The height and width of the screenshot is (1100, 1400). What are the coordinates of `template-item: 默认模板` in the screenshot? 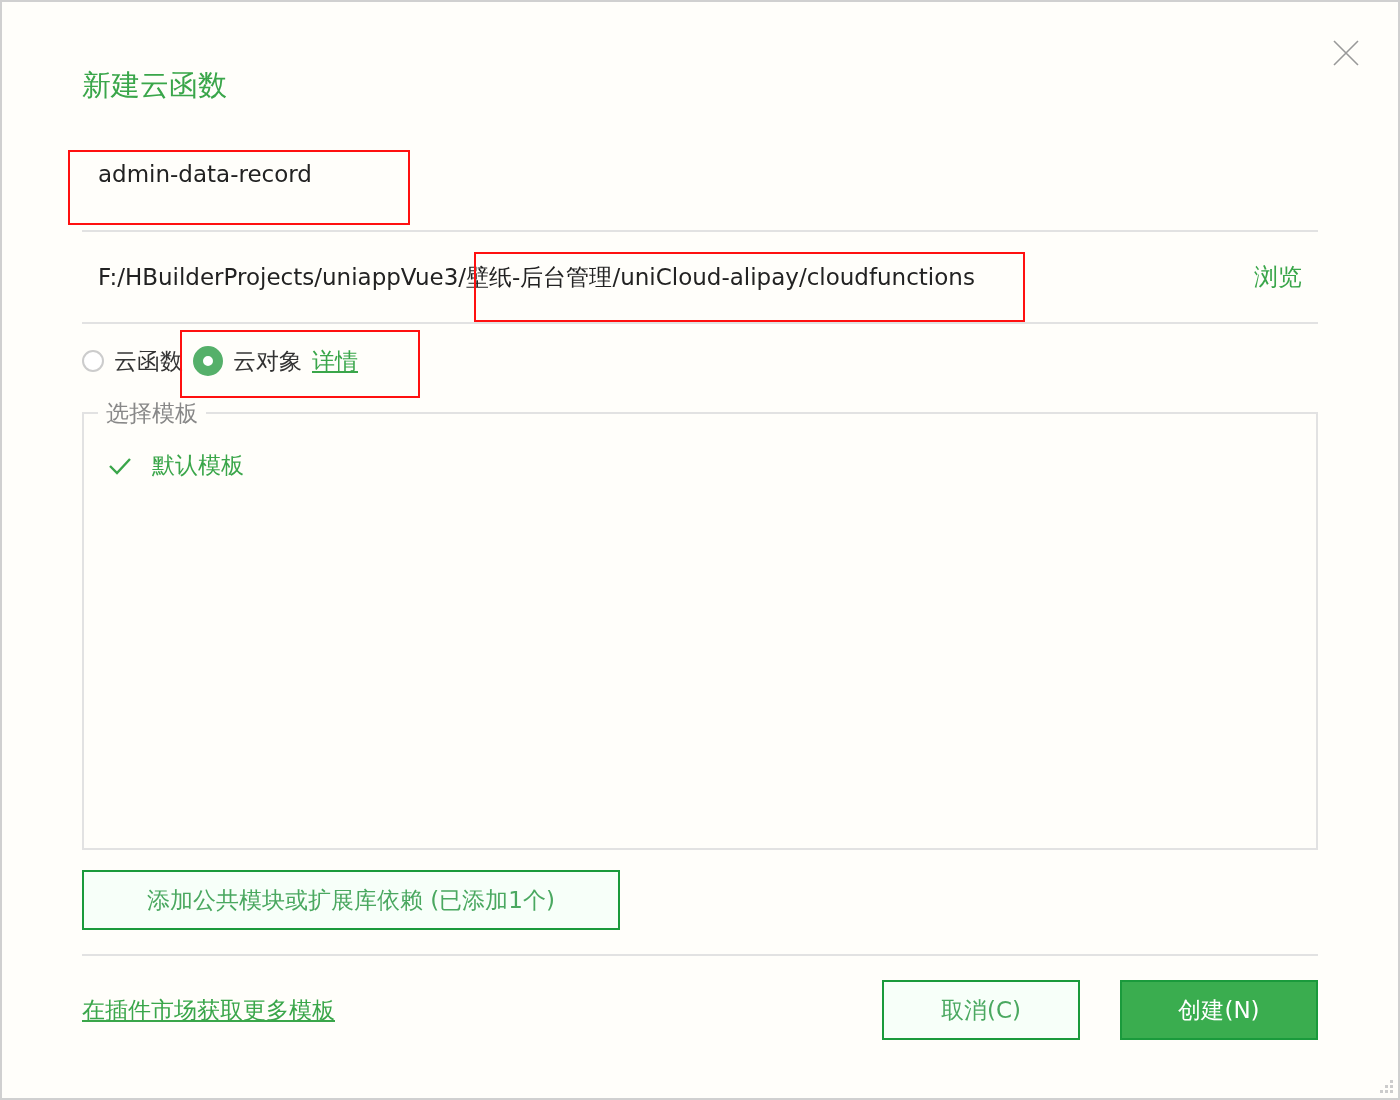 It's located at (198, 465).